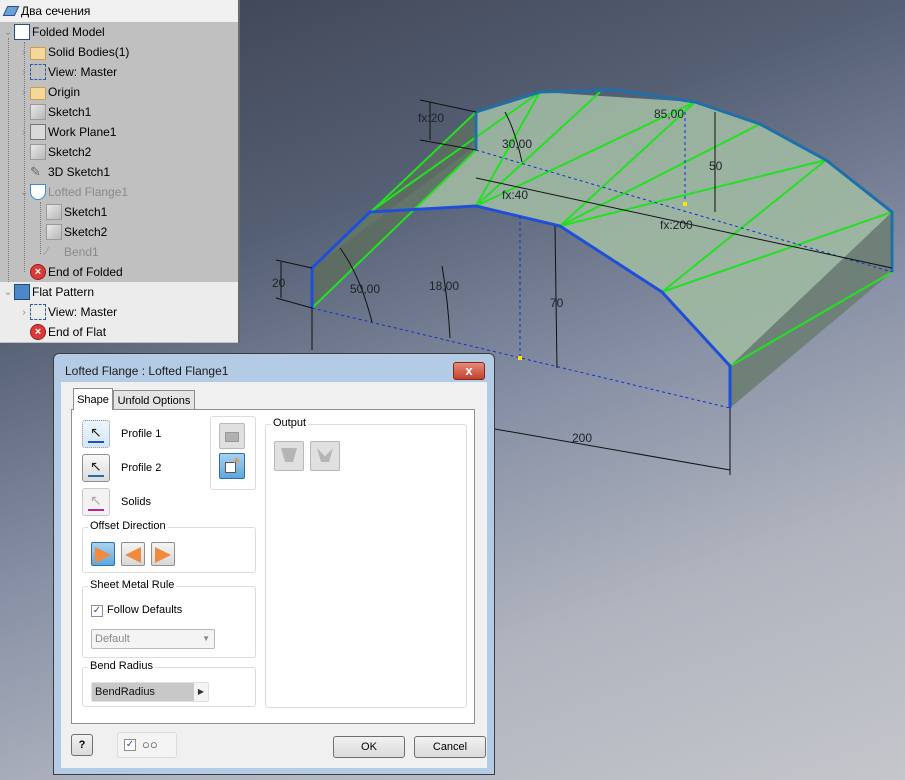  I want to click on close-button: x, so click(469, 371).